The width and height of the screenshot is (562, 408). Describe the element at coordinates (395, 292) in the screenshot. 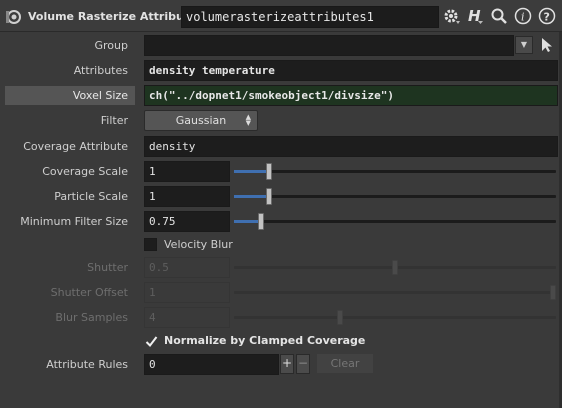

I see `shutter-offset-slider` at that location.